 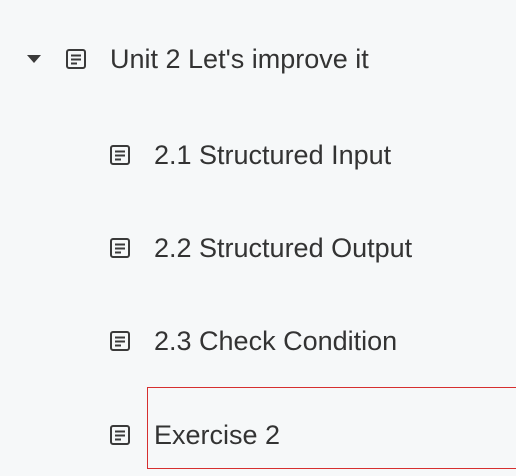 I want to click on tree-item-2-1: 2.1 Structured Input, so click(x=249, y=155).